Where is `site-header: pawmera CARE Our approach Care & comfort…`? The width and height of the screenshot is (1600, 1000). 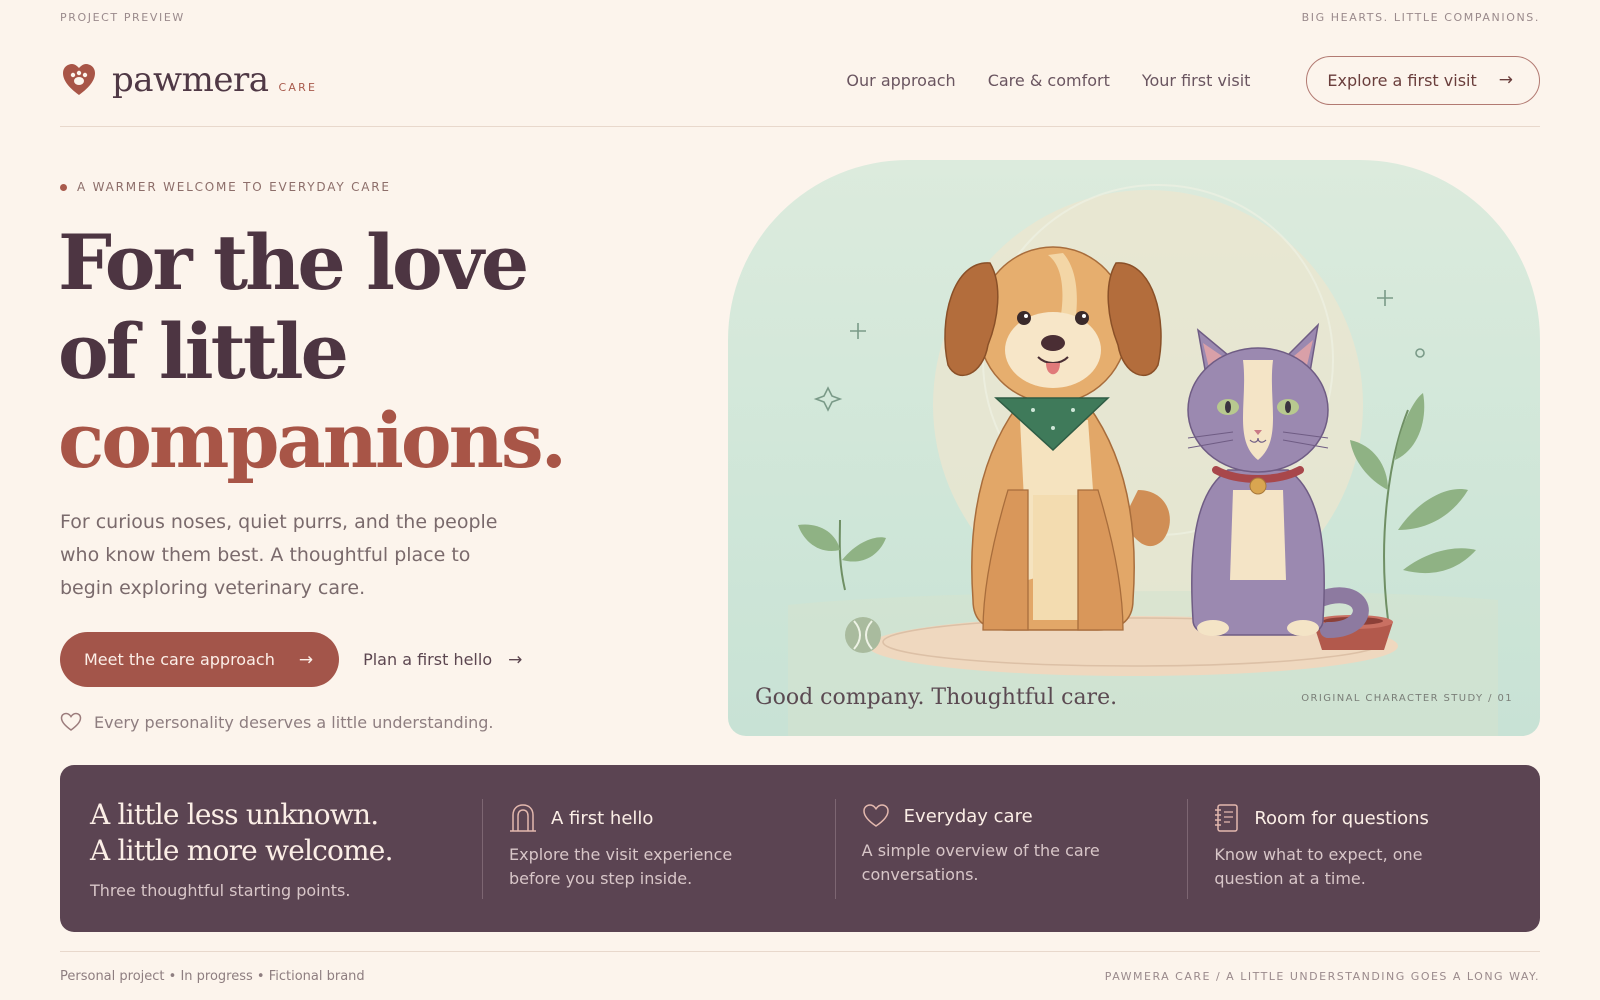 site-header: pawmera CARE Our approach Care & comfort… is located at coordinates (800, 80).